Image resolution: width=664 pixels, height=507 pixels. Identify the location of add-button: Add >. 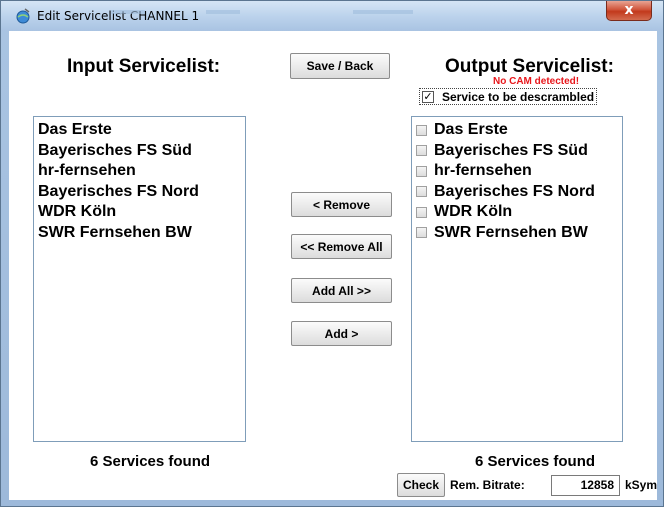
(341, 333).